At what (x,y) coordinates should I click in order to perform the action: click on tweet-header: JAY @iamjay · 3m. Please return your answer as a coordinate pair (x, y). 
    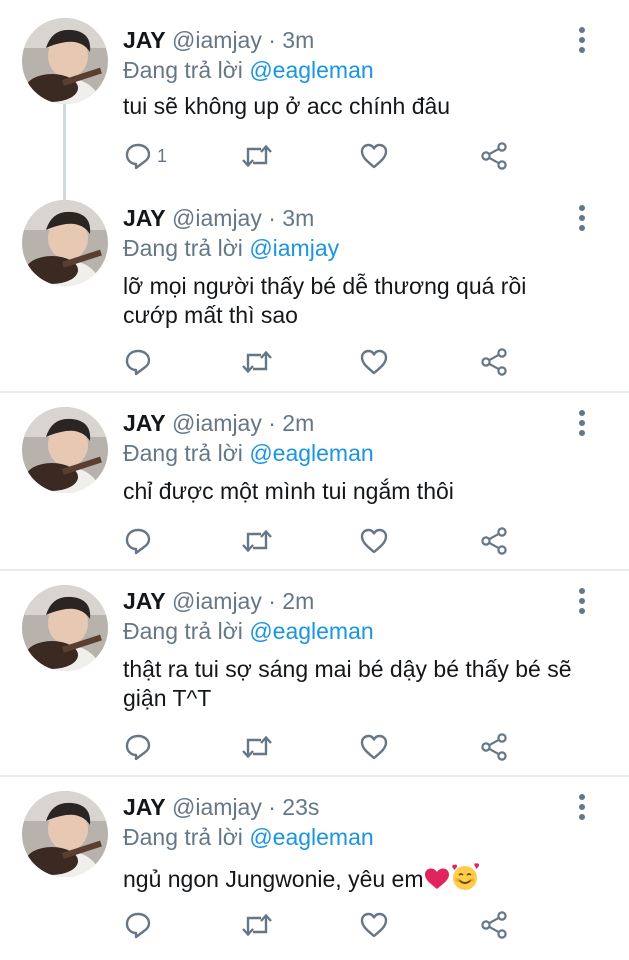
    Looking at the image, I should click on (218, 218).